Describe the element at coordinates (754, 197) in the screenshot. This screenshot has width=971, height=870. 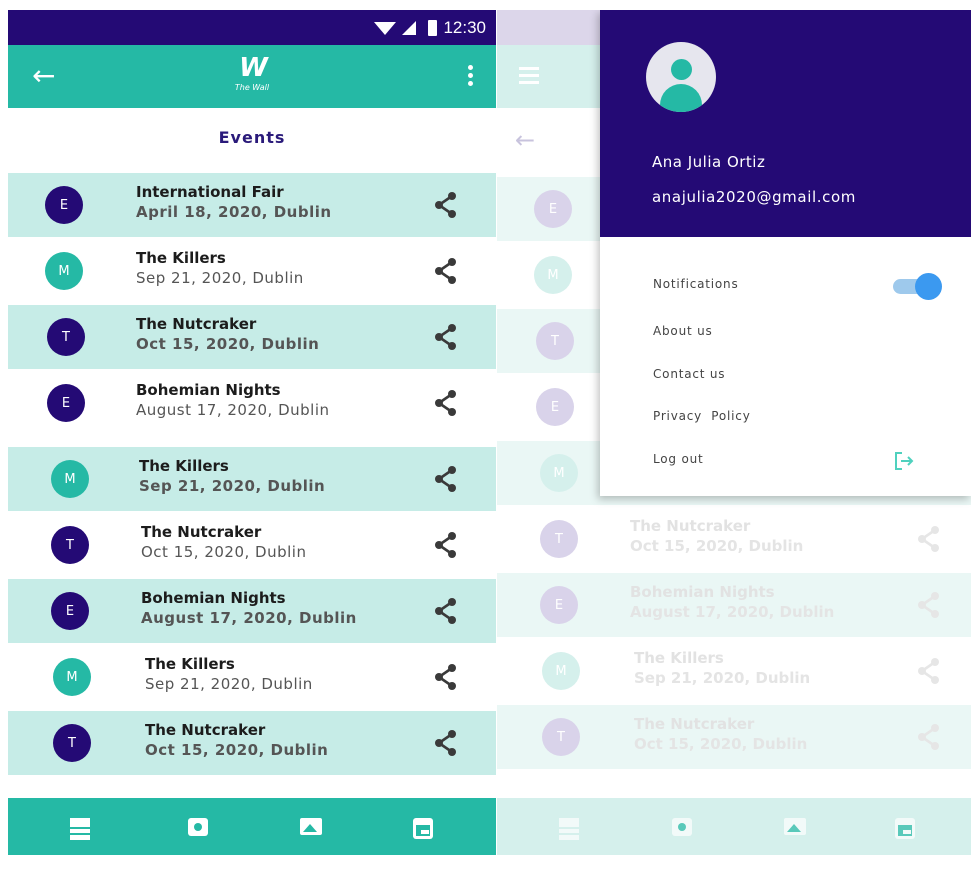
I see `profile-email: anajulia2020@gmail.com` at that location.